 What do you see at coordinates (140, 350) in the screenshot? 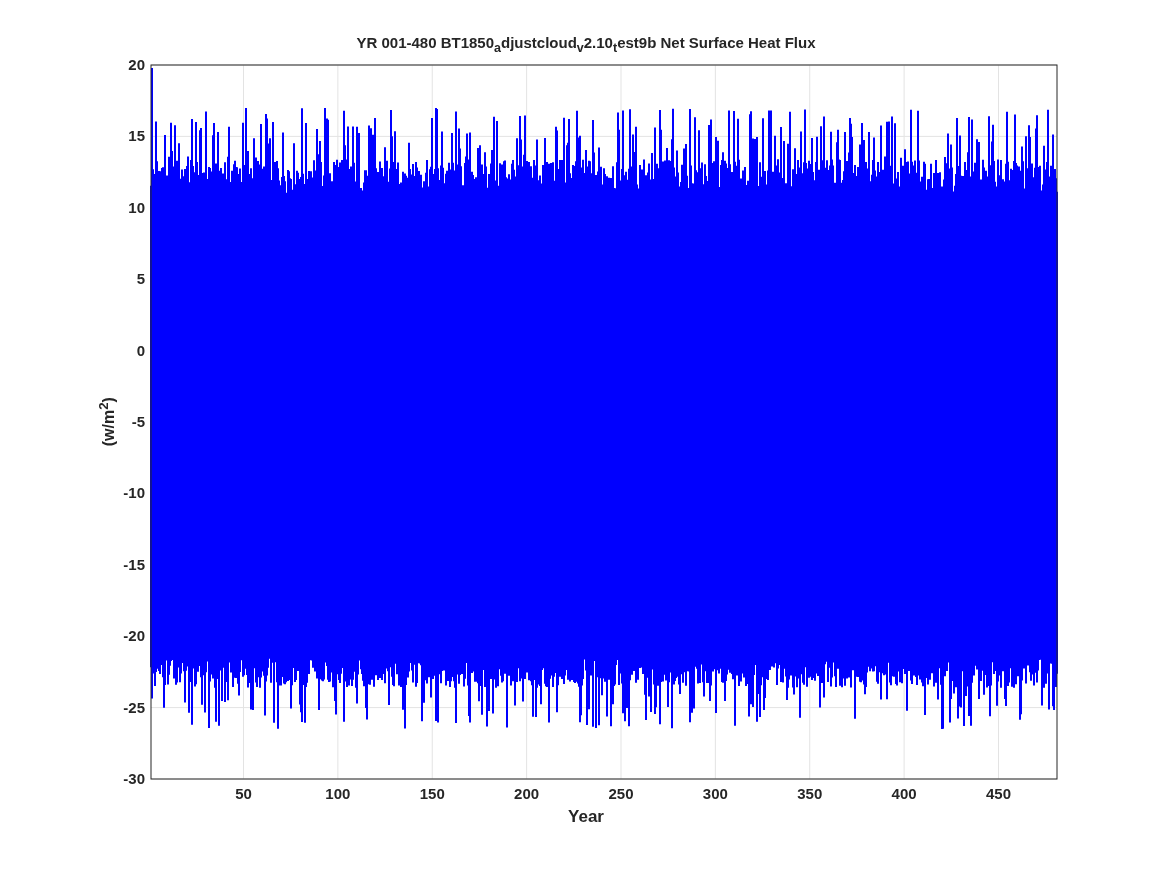
I see `y-tick-label: 0` at bounding box center [140, 350].